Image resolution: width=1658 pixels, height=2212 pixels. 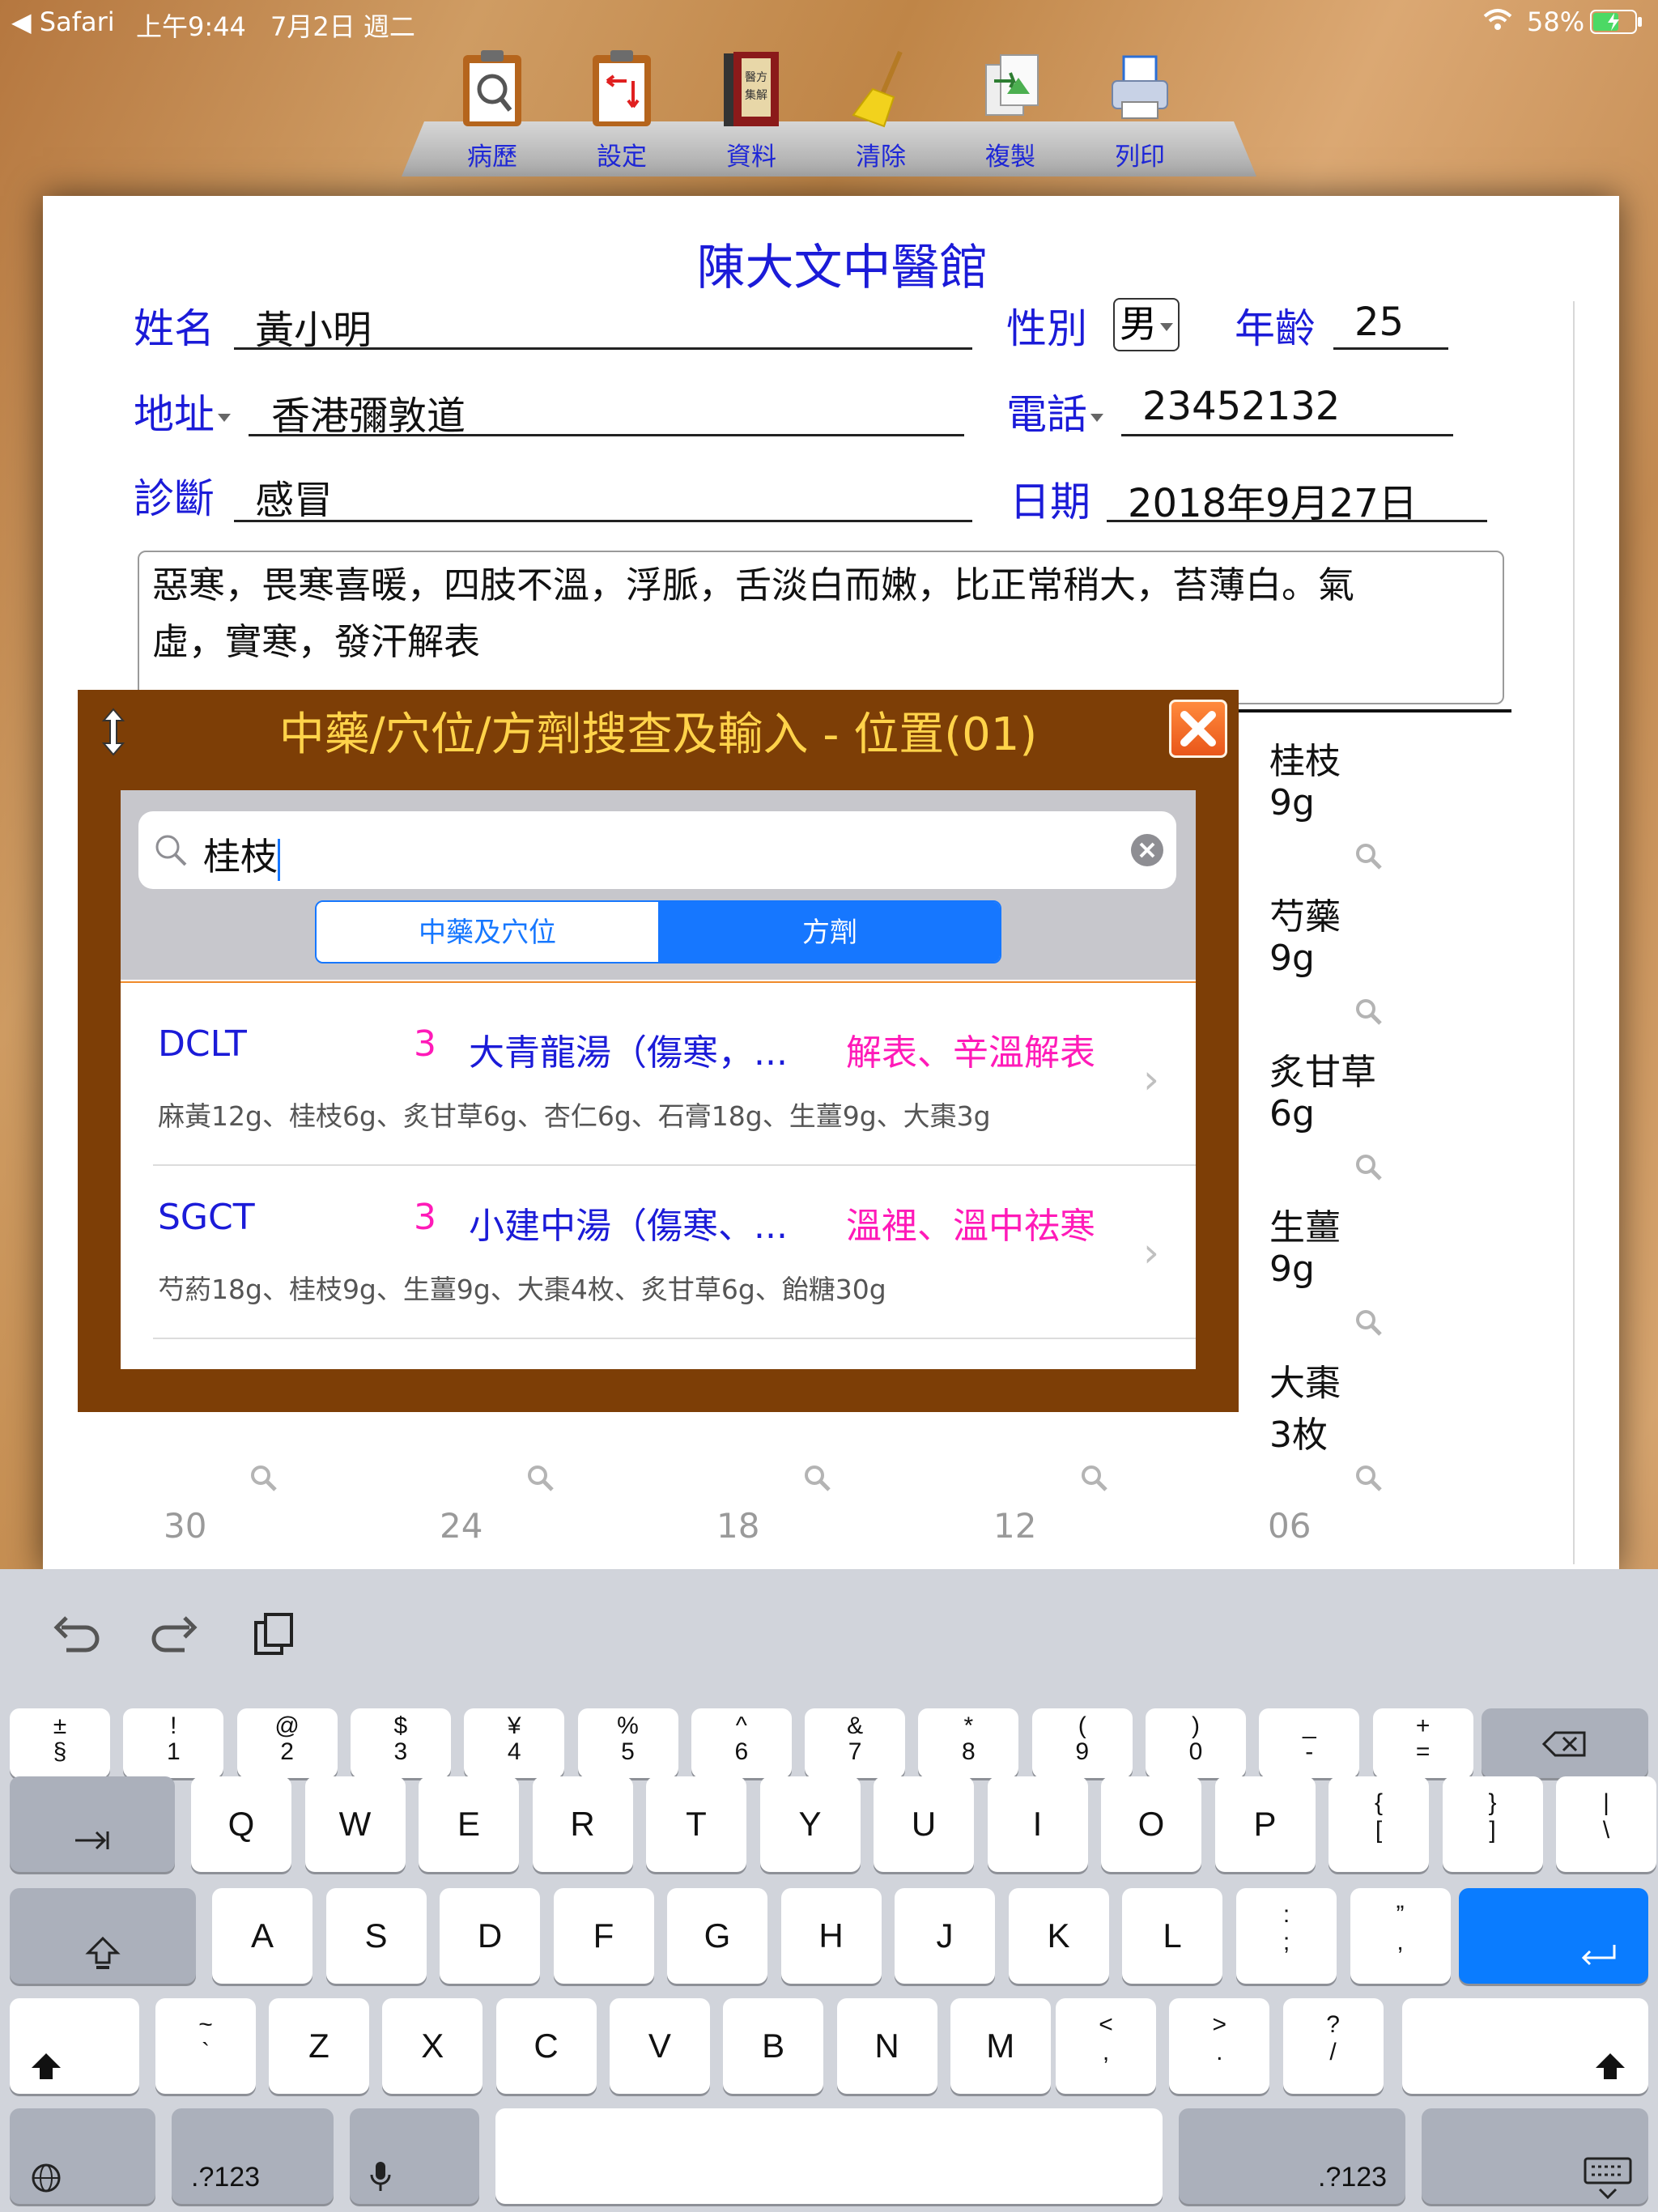 What do you see at coordinates (313, 326) in the screenshot?
I see `name-field: 黃小明` at bounding box center [313, 326].